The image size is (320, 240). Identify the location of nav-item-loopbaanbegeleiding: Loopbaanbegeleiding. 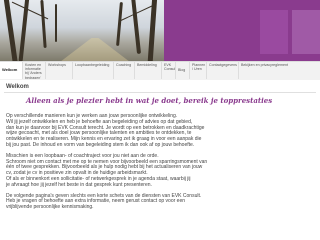
(93, 70).